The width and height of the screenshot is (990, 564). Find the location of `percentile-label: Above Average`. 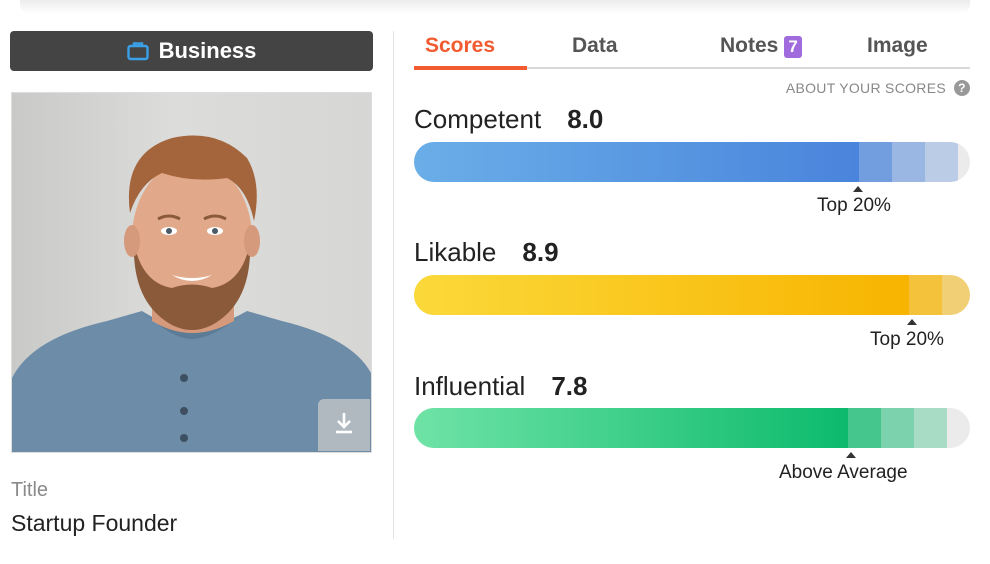

percentile-label: Above Average is located at coordinates (843, 472).